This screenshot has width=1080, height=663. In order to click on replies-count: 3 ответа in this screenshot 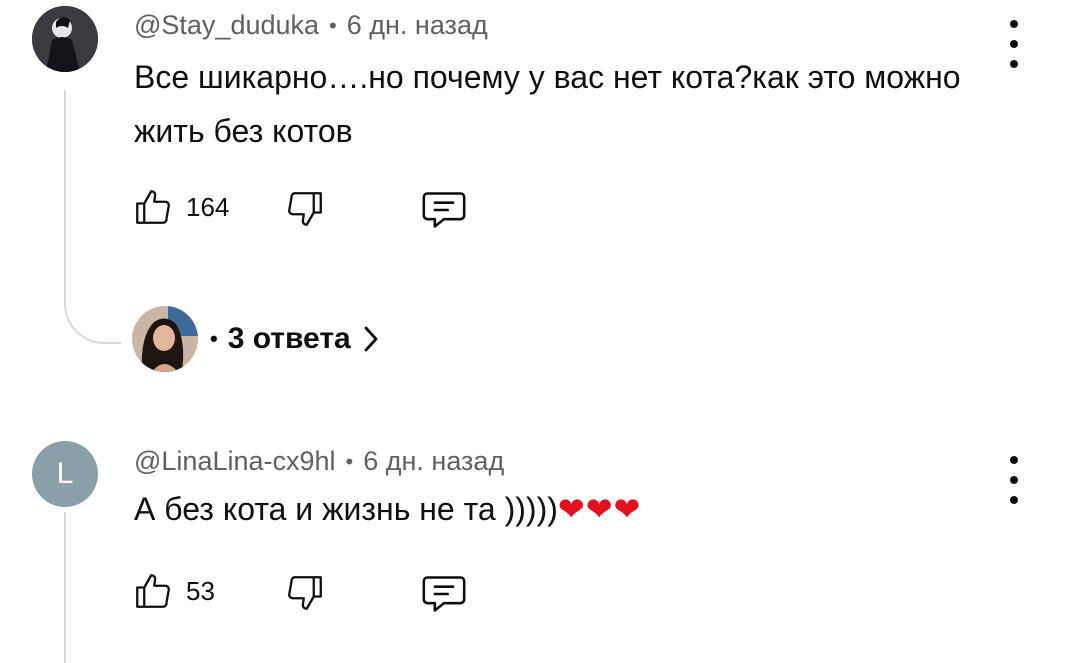, I will do `click(289, 338)`.